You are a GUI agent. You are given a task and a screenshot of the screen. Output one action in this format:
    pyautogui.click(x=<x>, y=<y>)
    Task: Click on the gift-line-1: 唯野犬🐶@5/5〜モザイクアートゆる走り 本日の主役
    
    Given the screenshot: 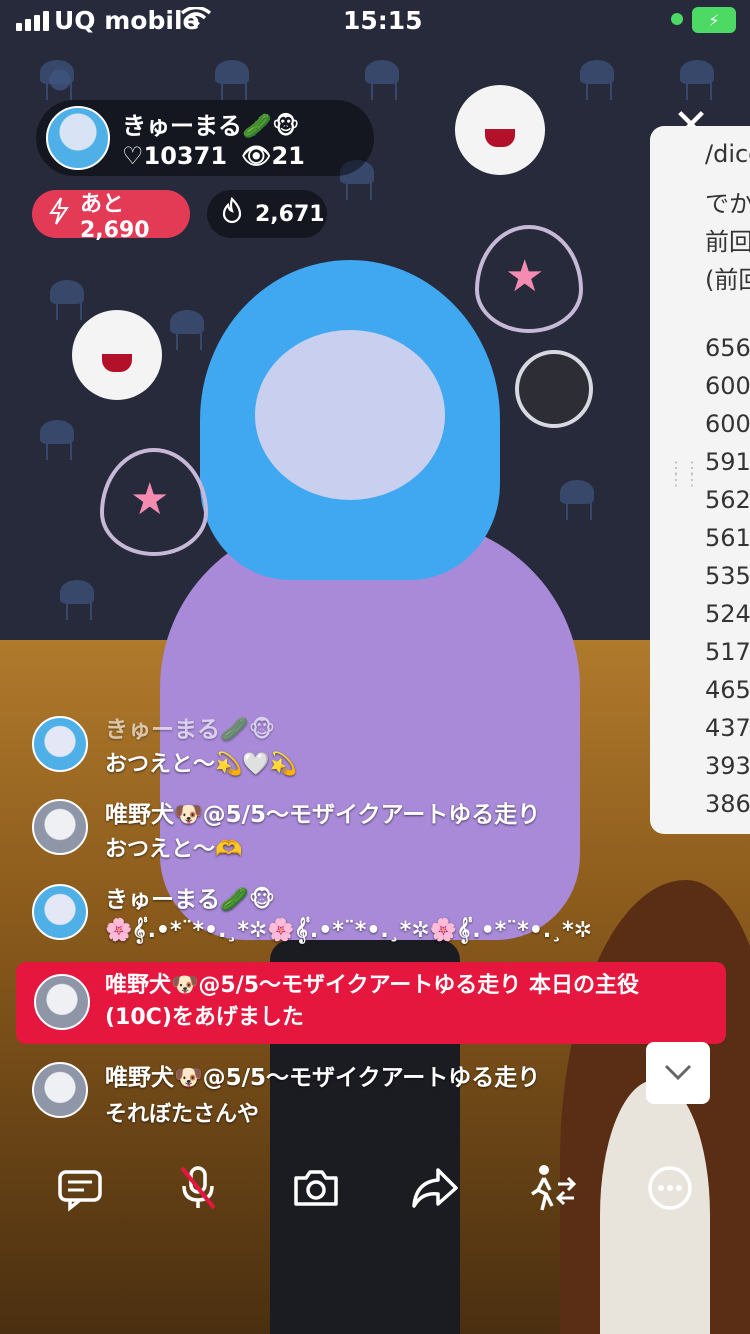 What is the action you would take?
    pyautogui.click(x=372, y=985)
    